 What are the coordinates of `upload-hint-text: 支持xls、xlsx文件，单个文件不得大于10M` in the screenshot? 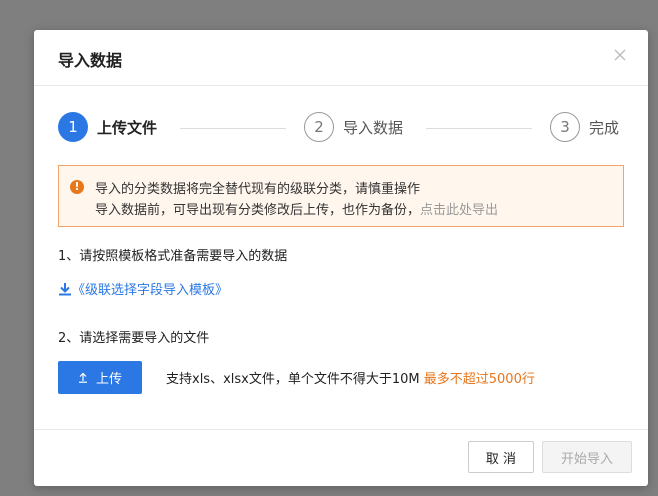 It's located at (295, 379).